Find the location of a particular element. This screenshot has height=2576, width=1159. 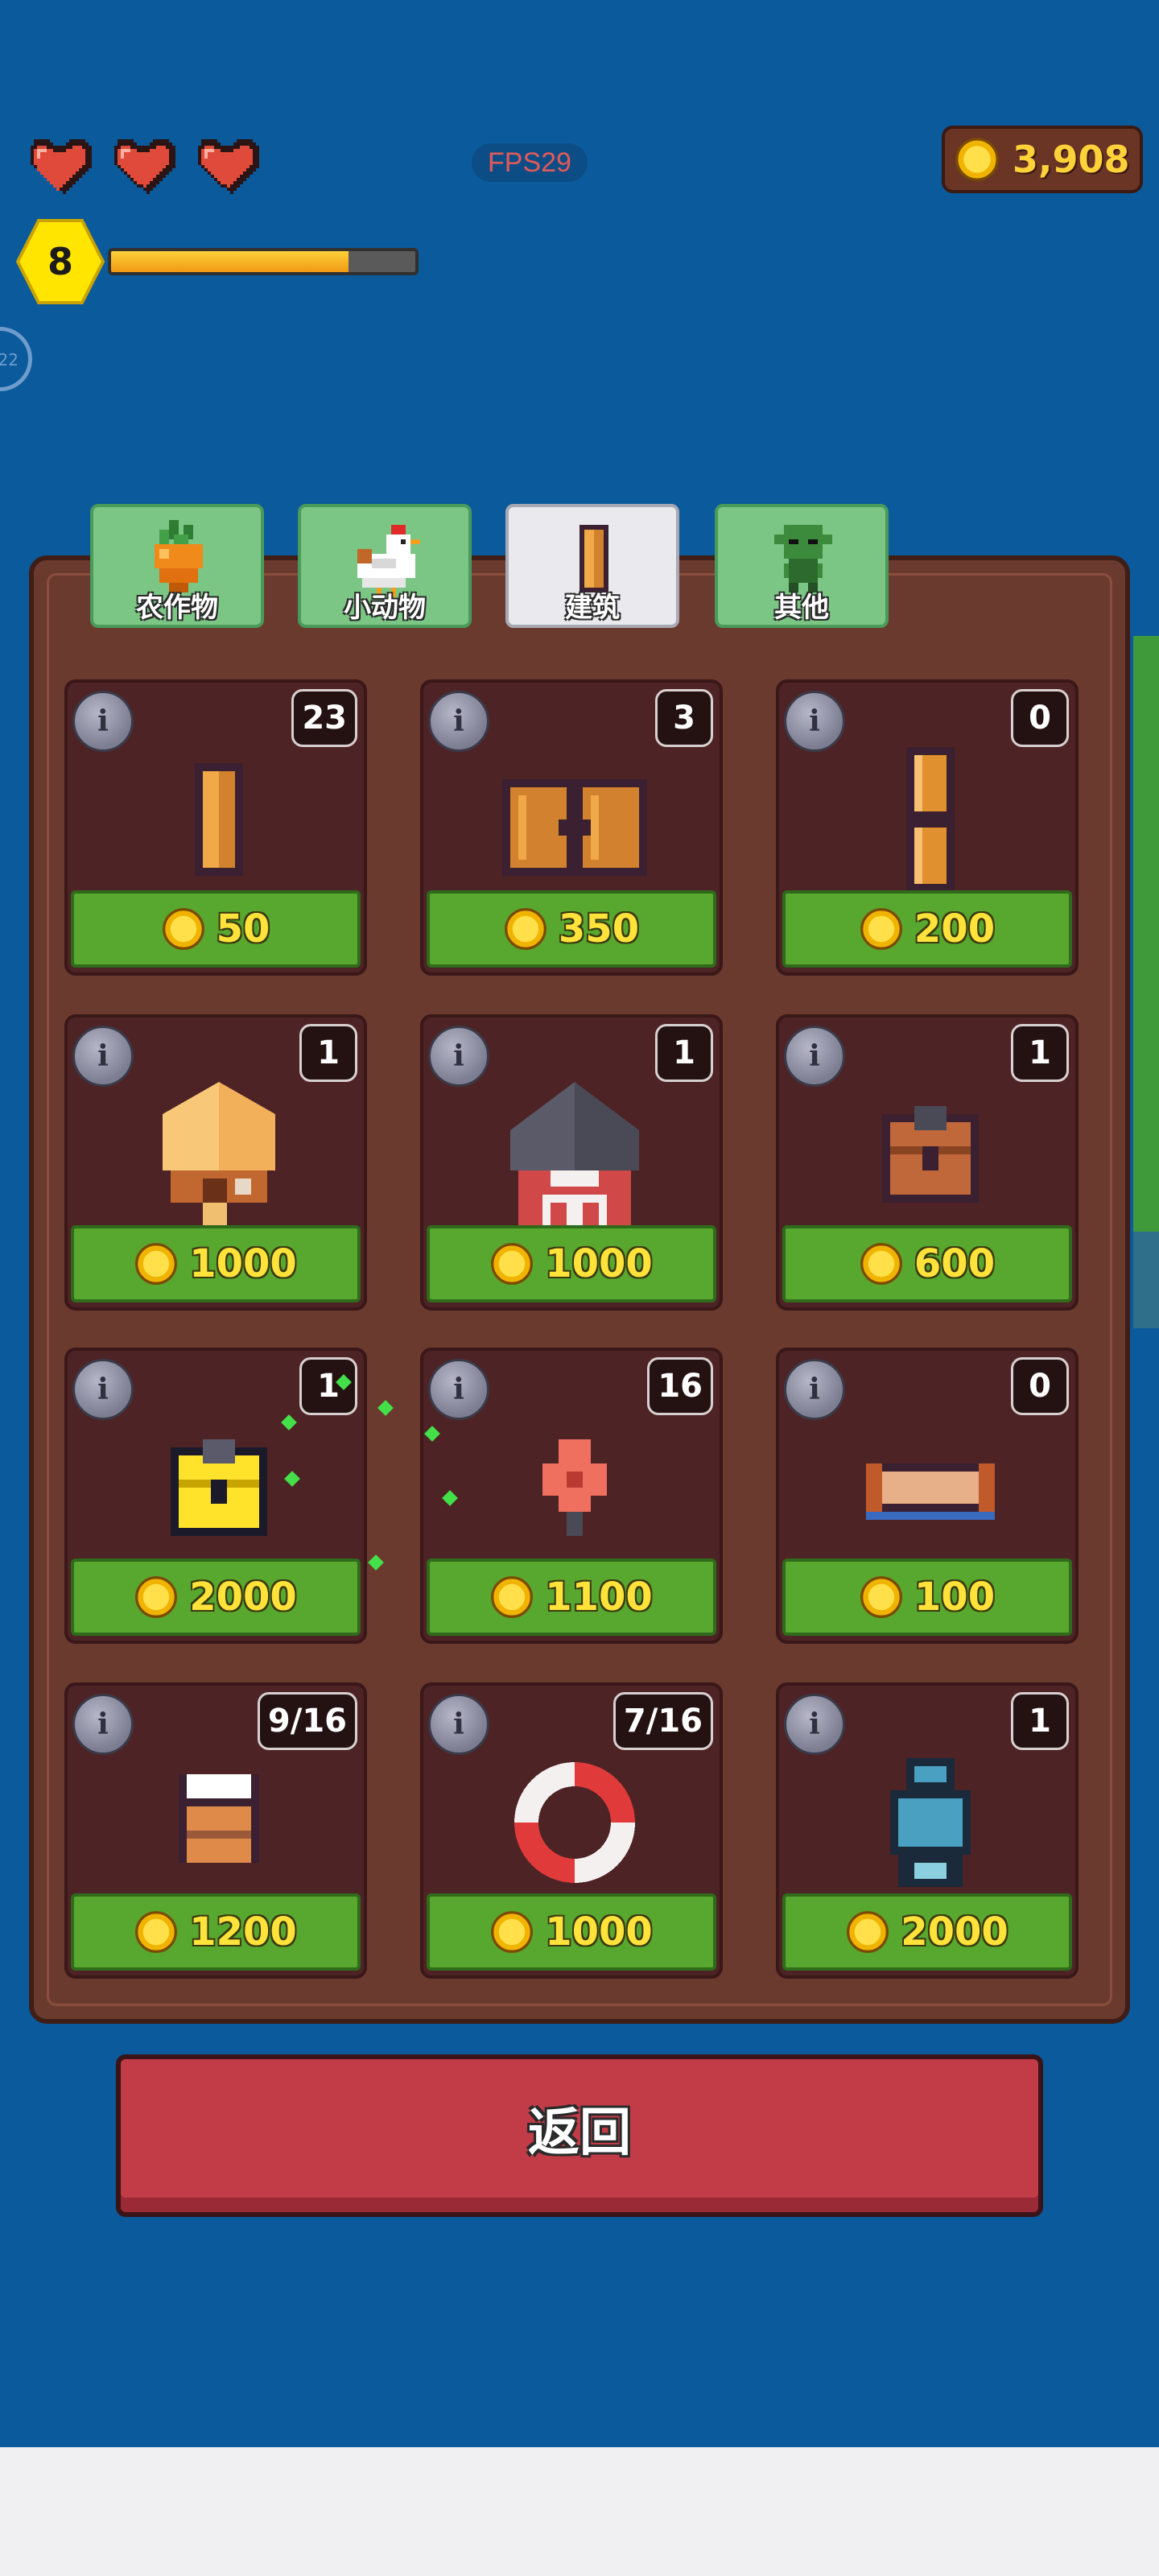

health-hearts is located at coordinates (143, 168).